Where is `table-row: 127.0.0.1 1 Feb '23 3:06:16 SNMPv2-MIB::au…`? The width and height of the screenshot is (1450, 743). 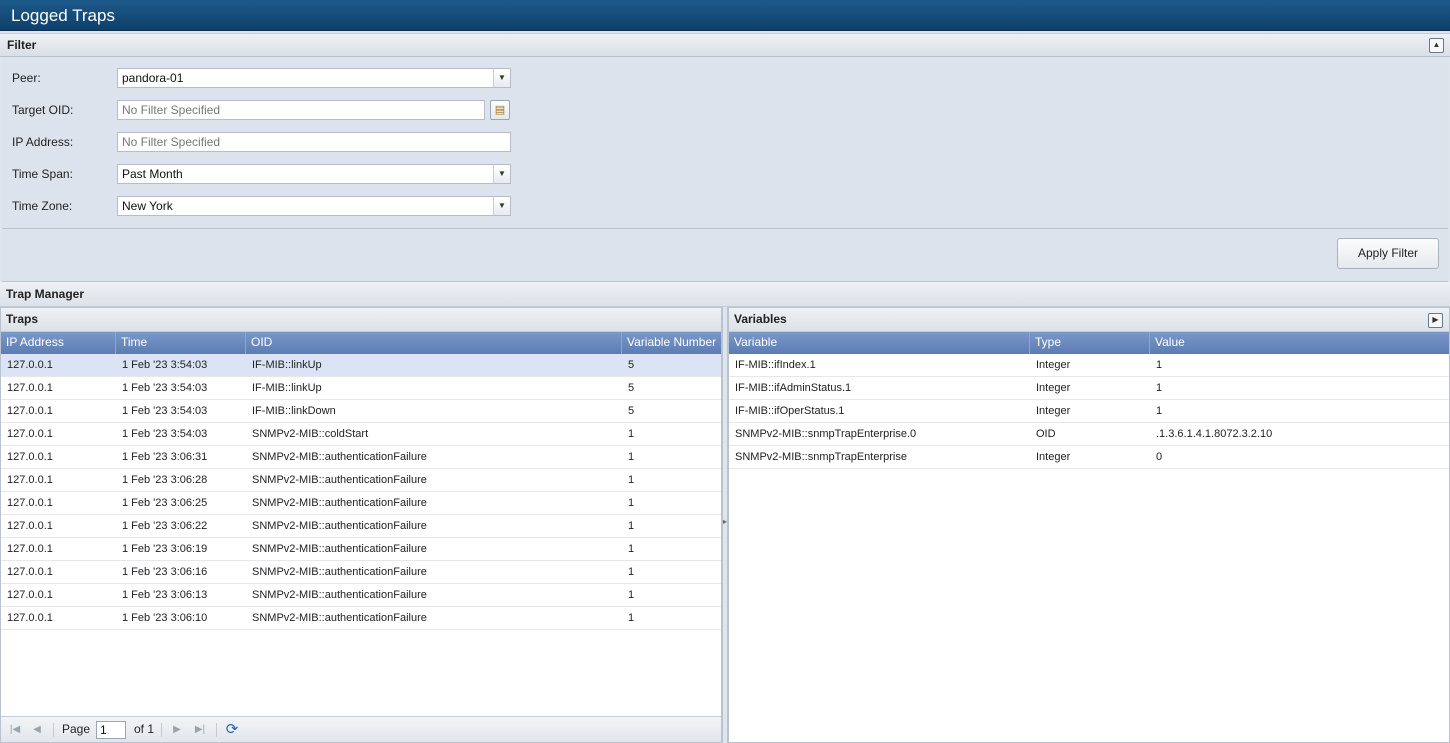
table-row: 127.0.0.1 1 Feb '23 3:06:16 SNMPv2-MIB::au… is located at coordinates (361, 572).